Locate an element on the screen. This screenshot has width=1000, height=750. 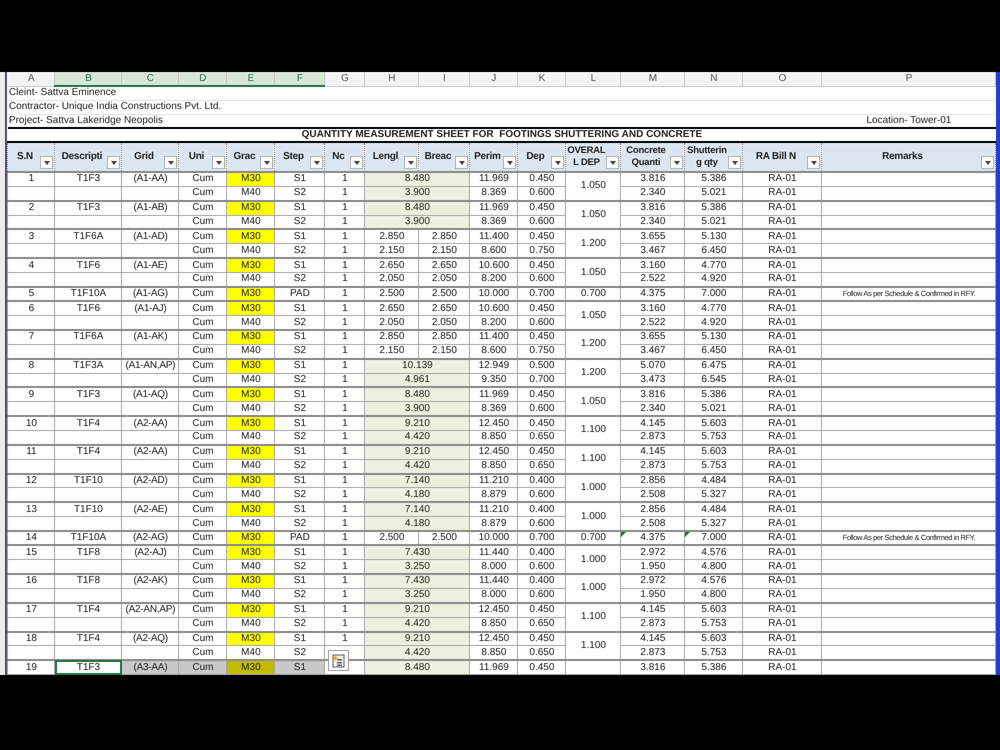
column-letter: I is located at coordinates (444, 79).